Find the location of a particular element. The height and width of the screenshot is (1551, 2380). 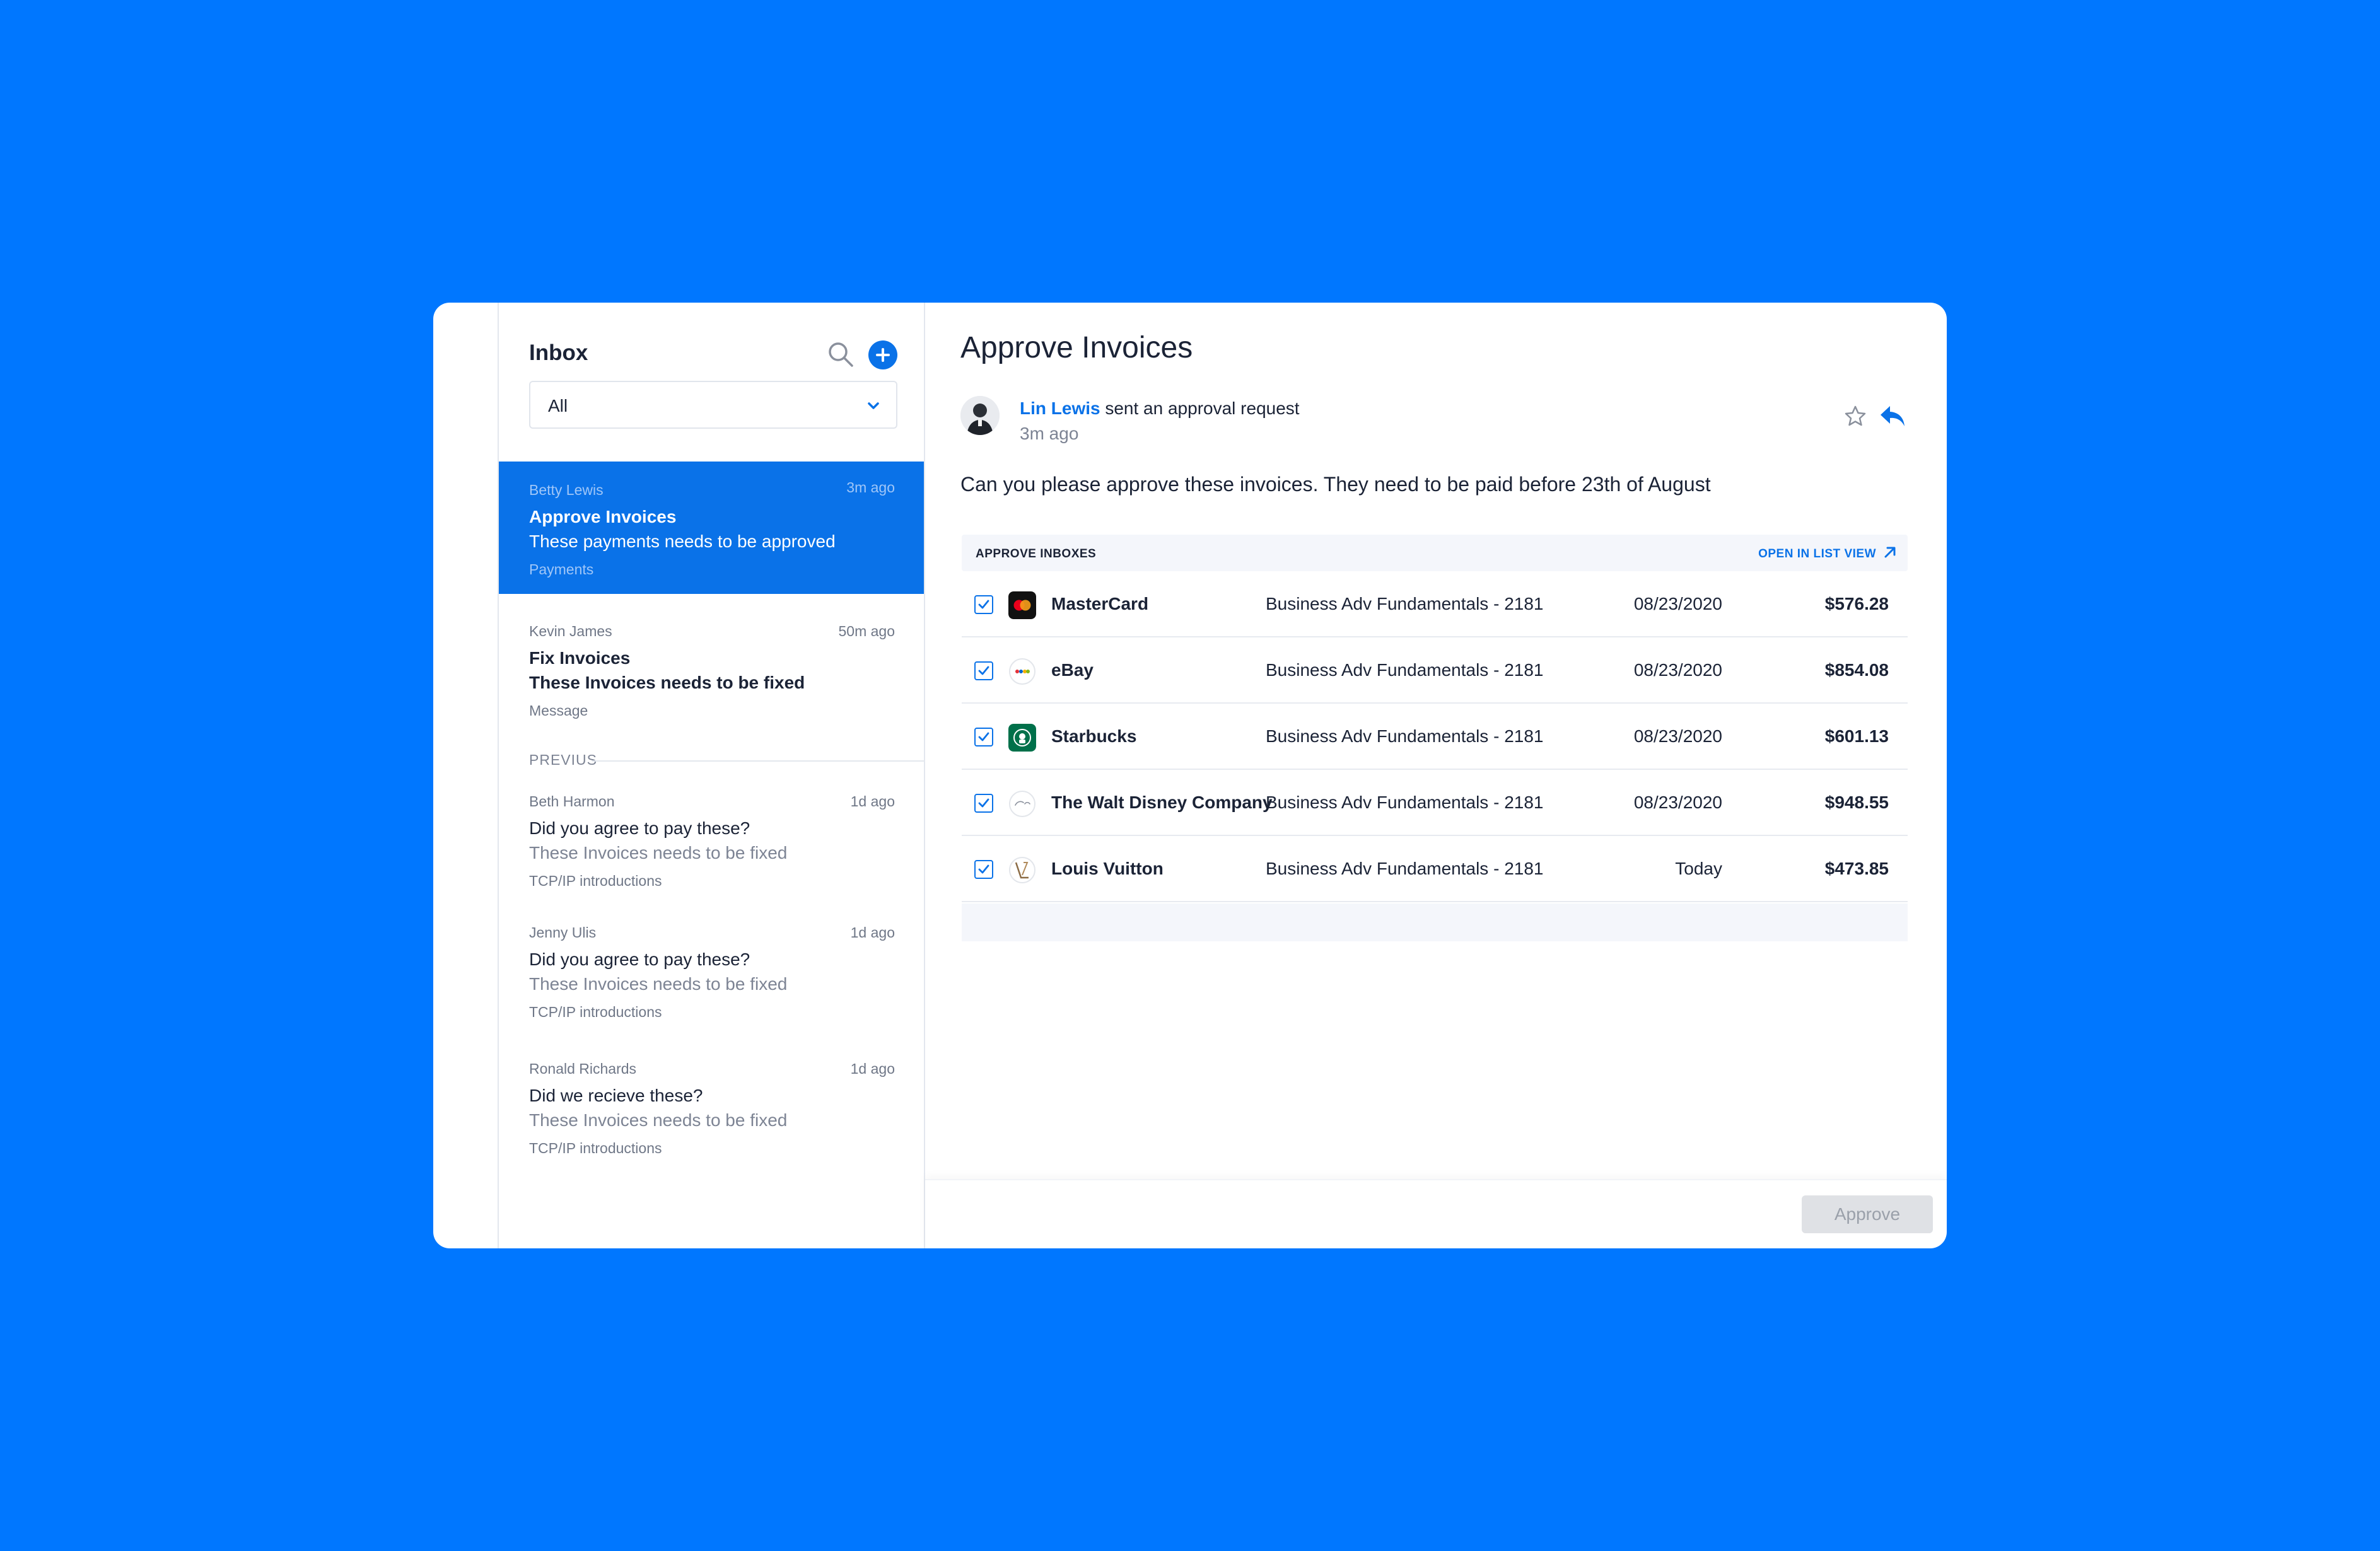

message-sender: Beth Harmon is located at coordinates (572, 802).